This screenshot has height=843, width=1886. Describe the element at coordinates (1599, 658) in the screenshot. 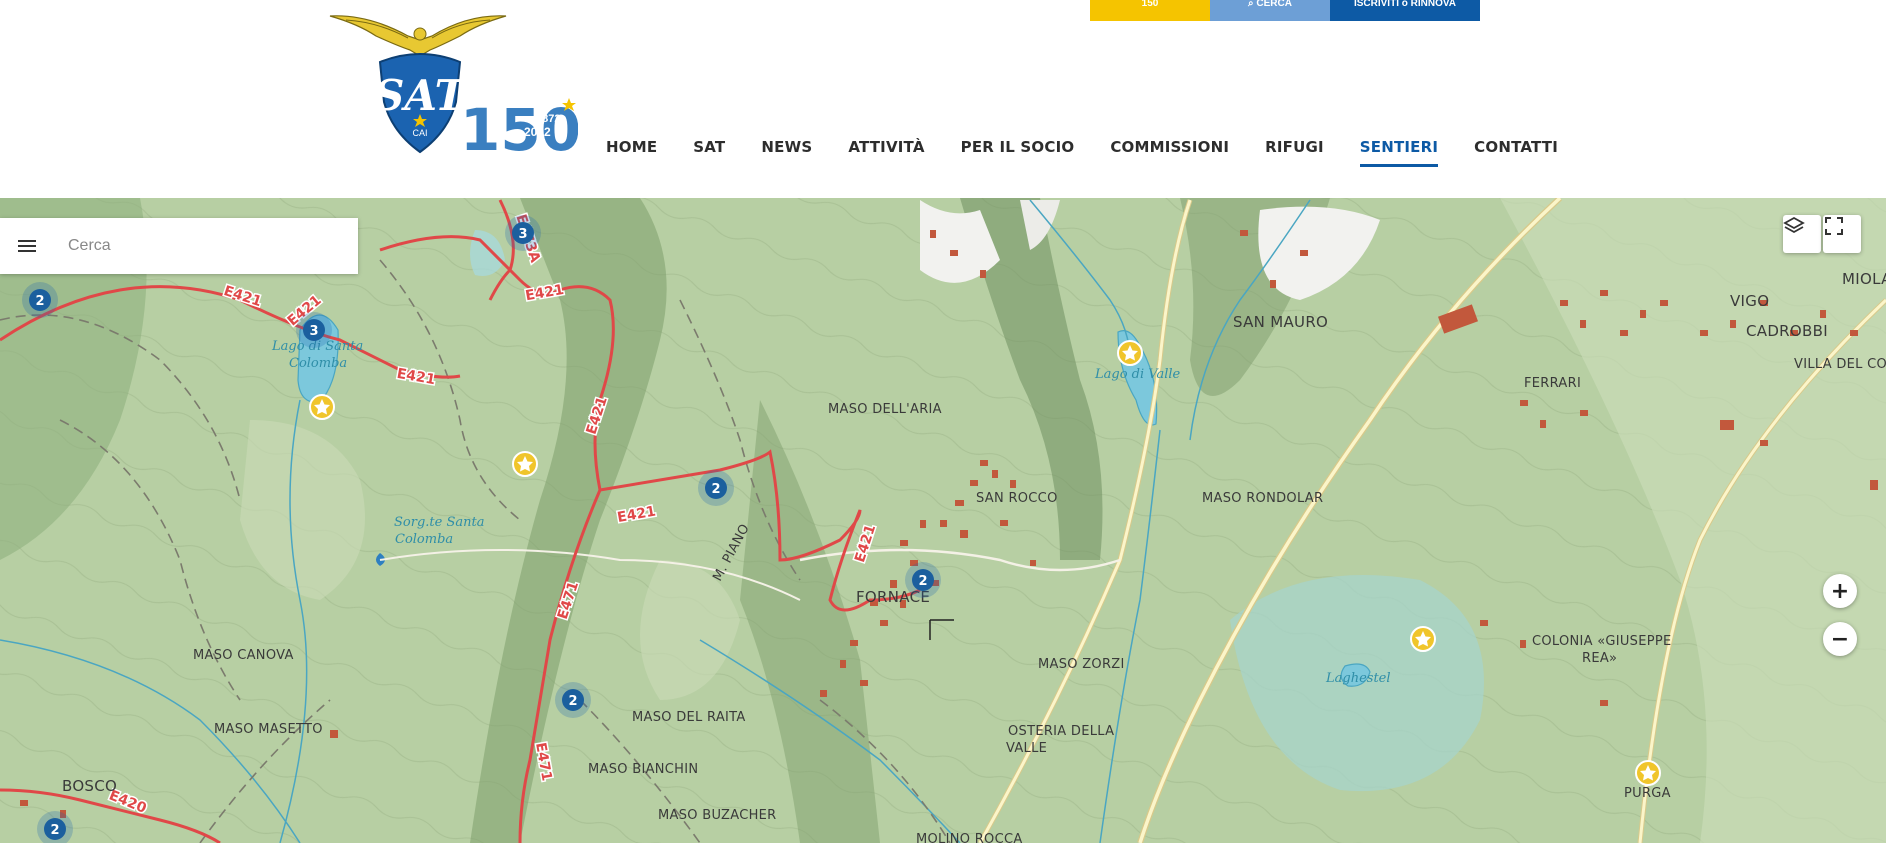

I see `place-colonia-2: REA»` at that location.